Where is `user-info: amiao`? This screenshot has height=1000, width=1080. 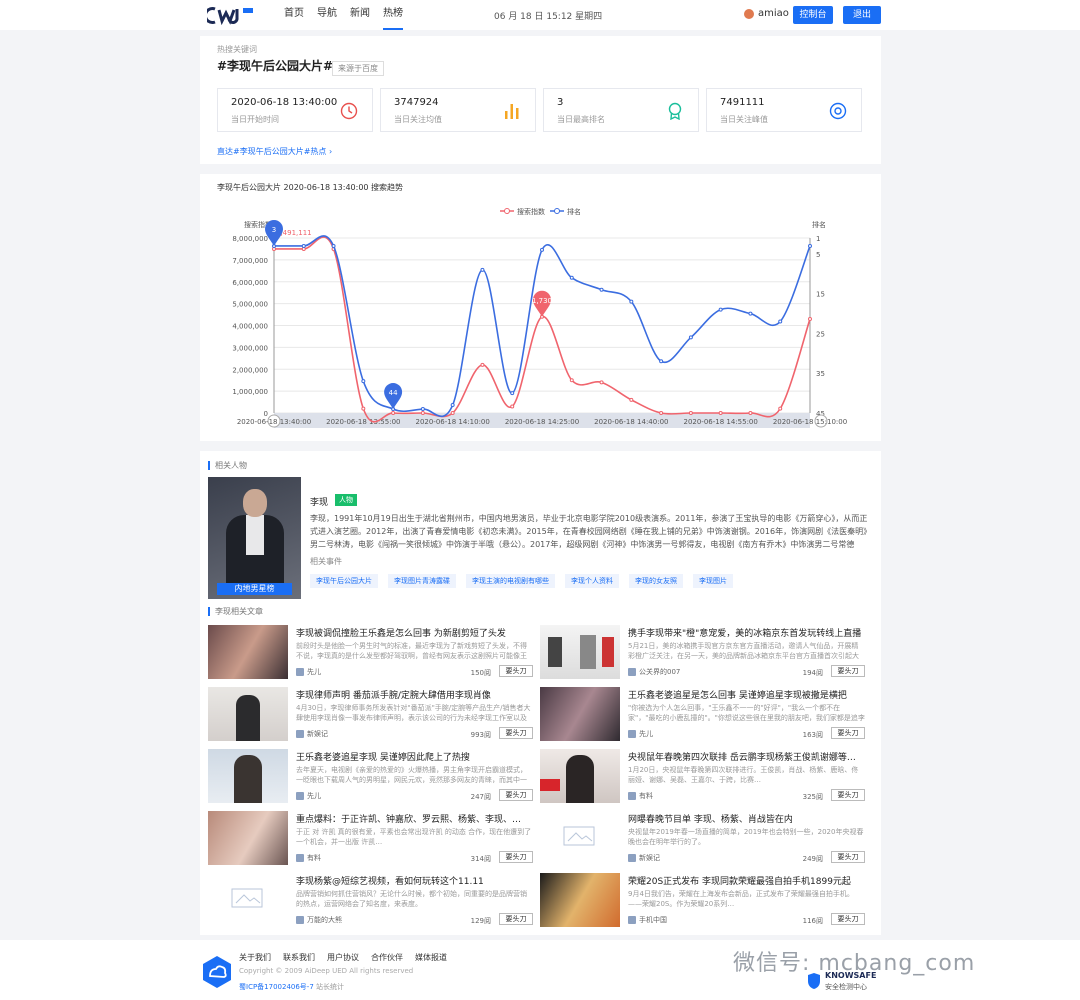
user-info: amiao is located at coordinates (766, 13).